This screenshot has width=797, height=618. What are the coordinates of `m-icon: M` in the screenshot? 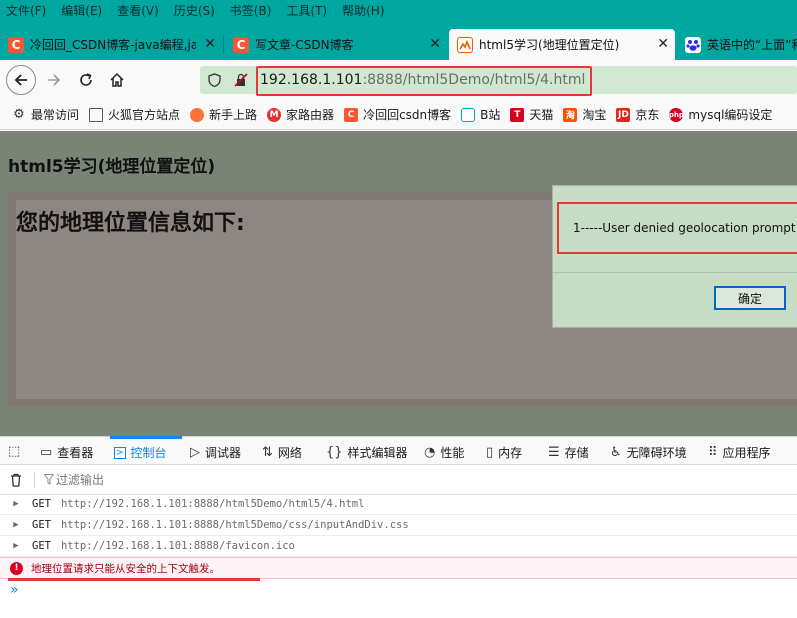 It's located at (274, 114).